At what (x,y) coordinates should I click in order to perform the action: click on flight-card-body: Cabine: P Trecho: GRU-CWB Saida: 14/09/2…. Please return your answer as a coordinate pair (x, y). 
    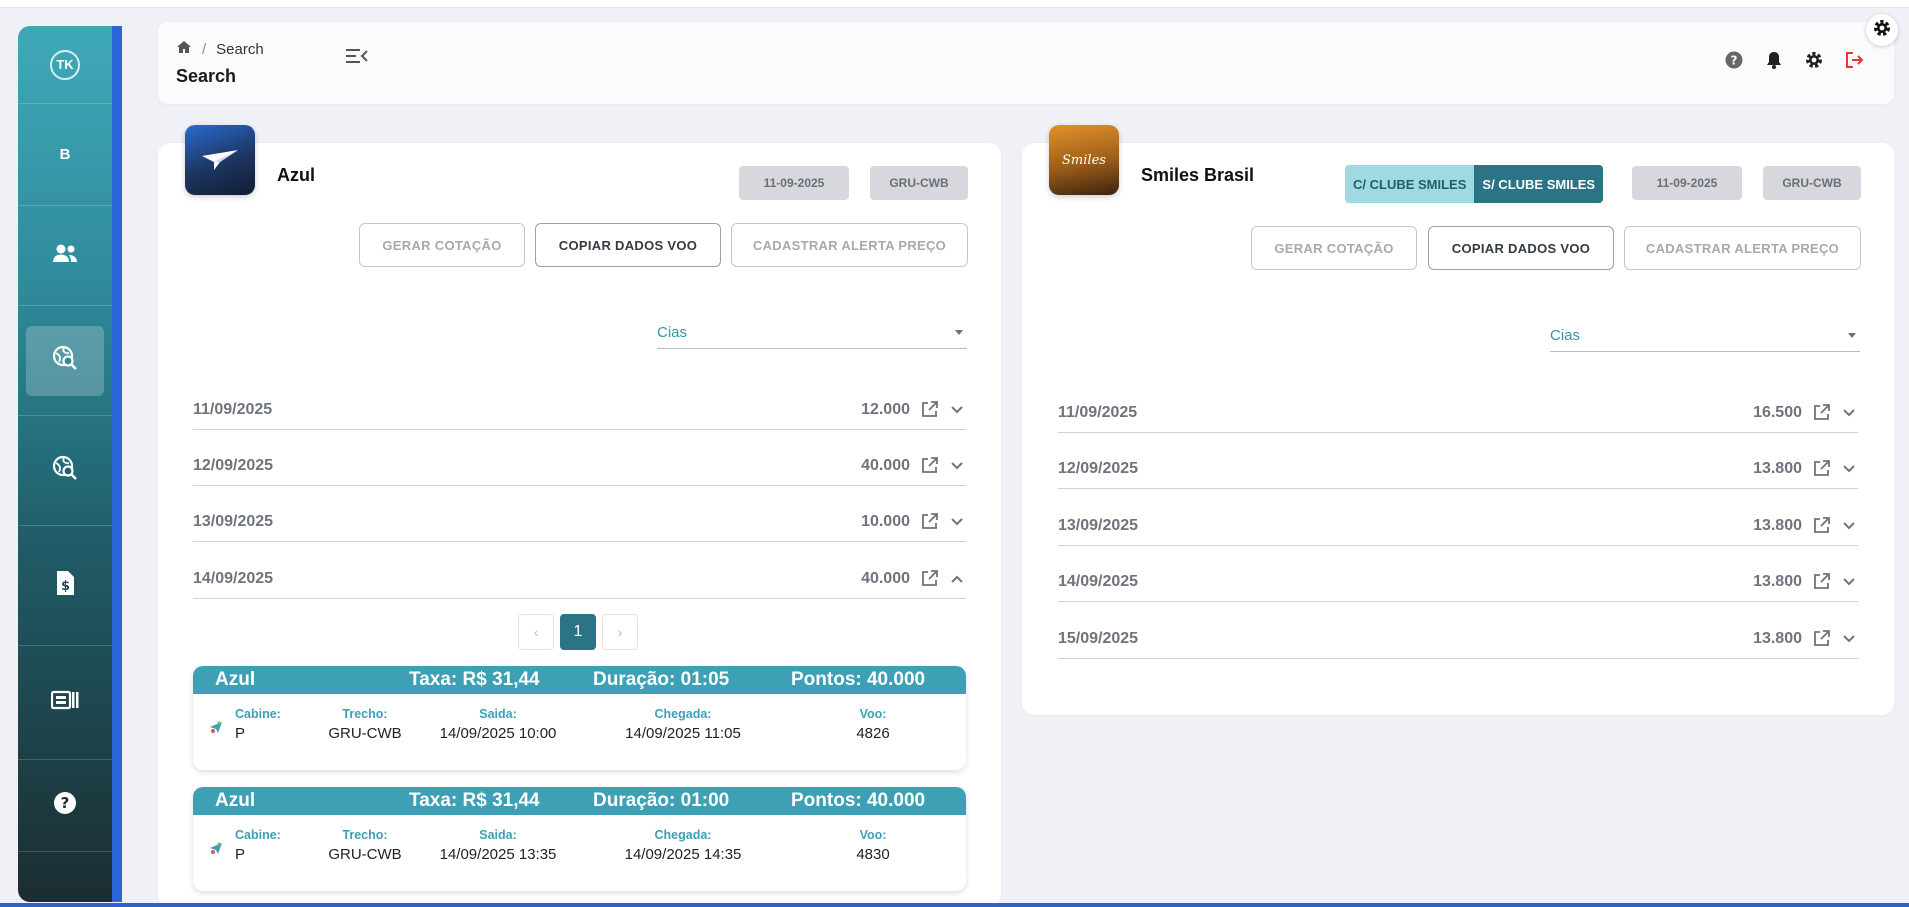
    Looking at the image, I should click on (579, 853).